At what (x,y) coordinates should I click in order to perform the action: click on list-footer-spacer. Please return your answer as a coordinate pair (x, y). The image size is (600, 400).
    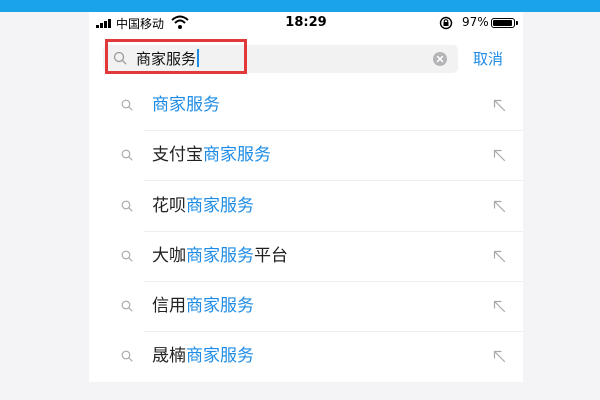
    Looking at the image, I should click on (306, 391).